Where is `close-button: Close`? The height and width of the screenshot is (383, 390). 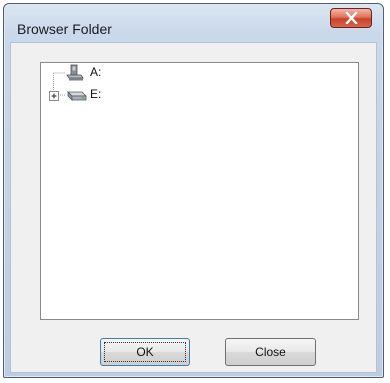 close-button: Close is located at coordinates (270, 352).